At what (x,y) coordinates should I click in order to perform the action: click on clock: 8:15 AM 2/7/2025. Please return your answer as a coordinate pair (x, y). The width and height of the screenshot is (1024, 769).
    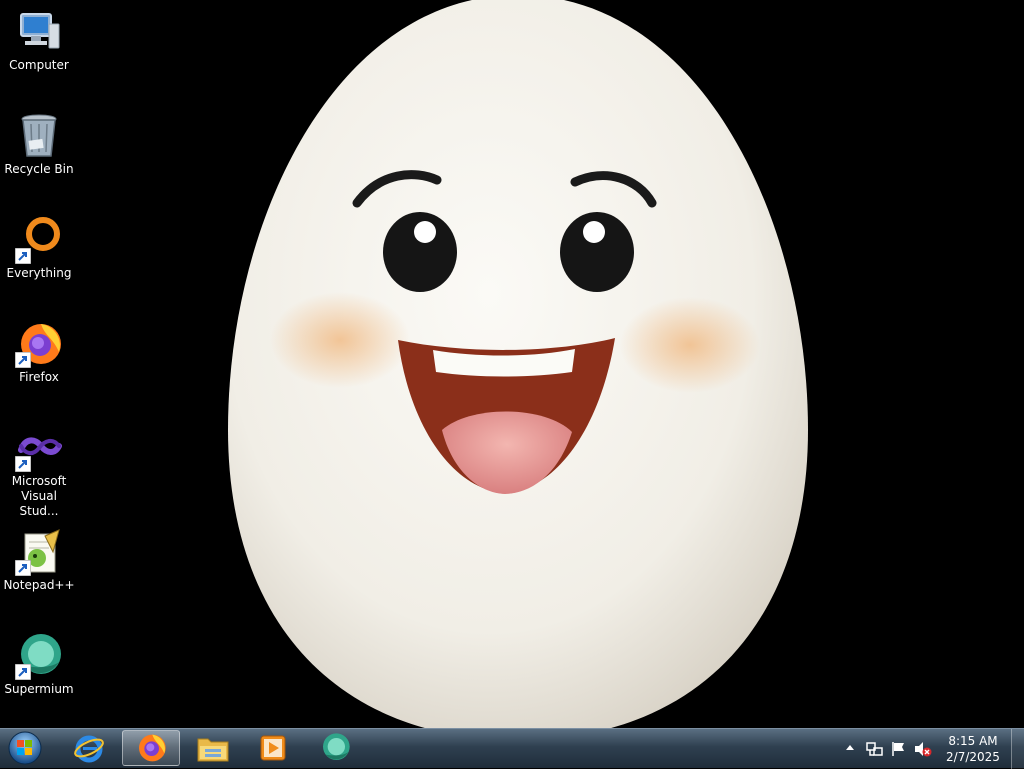
    Looking at the image, I should click on (973, 749).